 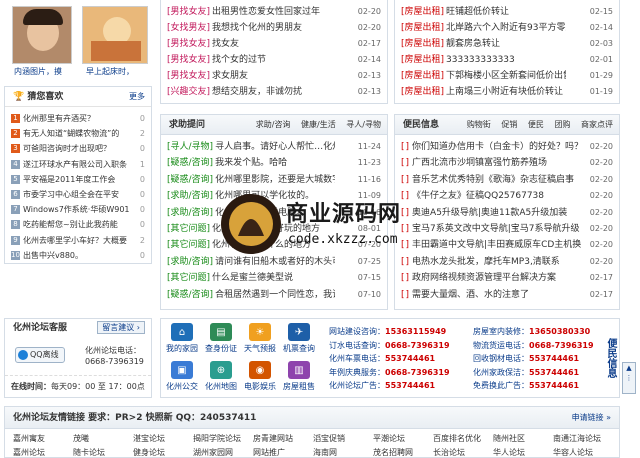 What do you see at coordinates (110, 71) in the screenshot?
I see `avatar-caption-2: 早上起床时，` at bounding box center [110, 71].